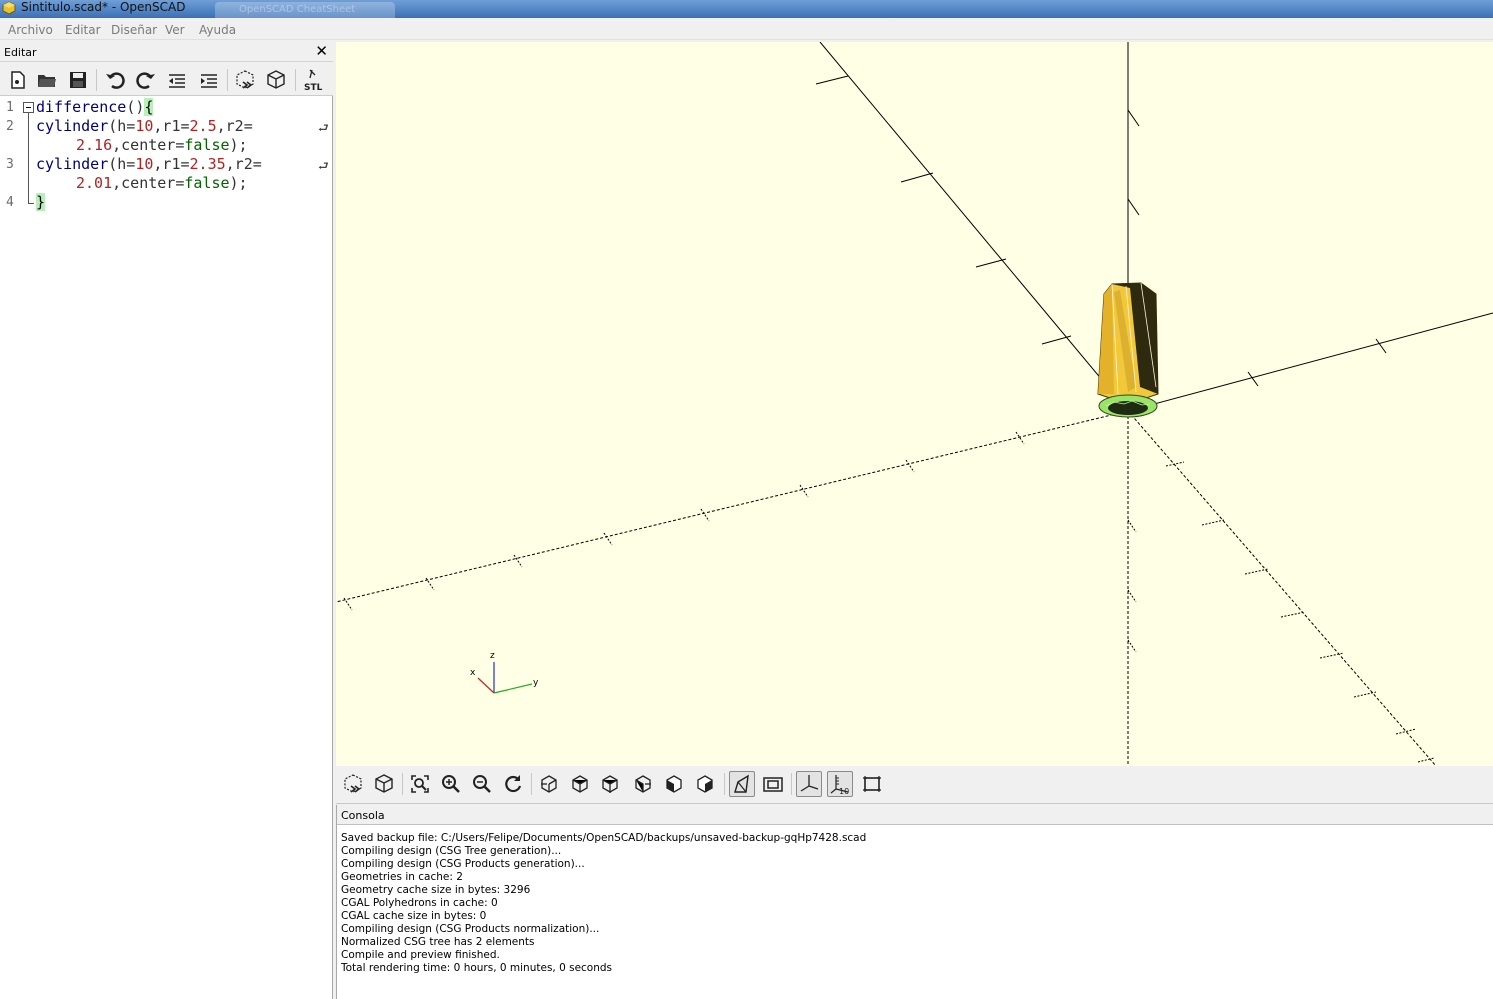 Image resolution: width=1493 pixels, height=999 pixels. What do you see at coordinates (402, 877) in the screenshot?
I see `console-line: Geometries in cache: 2` at bounding box center [402, 877].